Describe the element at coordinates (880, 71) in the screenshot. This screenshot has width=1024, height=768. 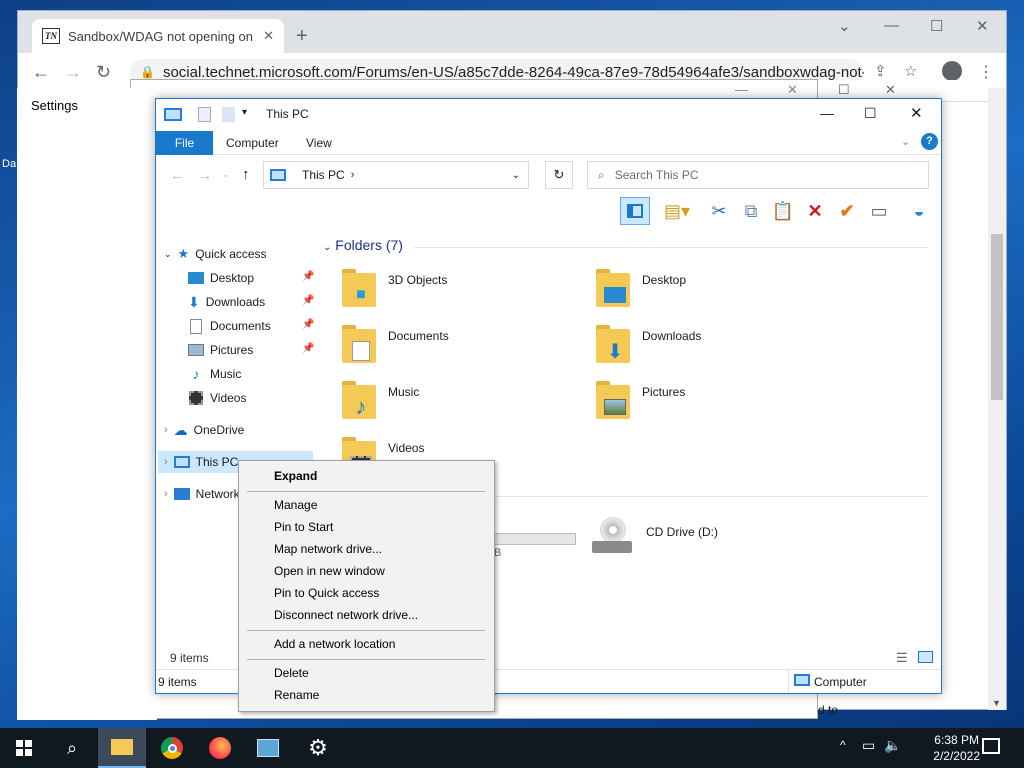
I see `share-icon: ⇪` at that location.